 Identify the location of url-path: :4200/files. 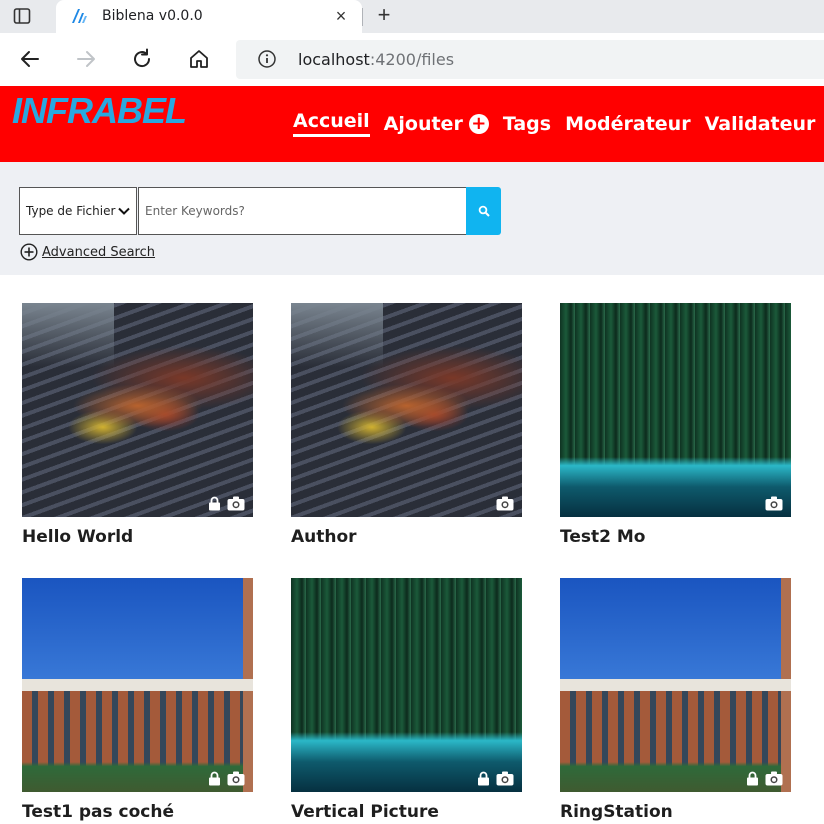
(412, 59).